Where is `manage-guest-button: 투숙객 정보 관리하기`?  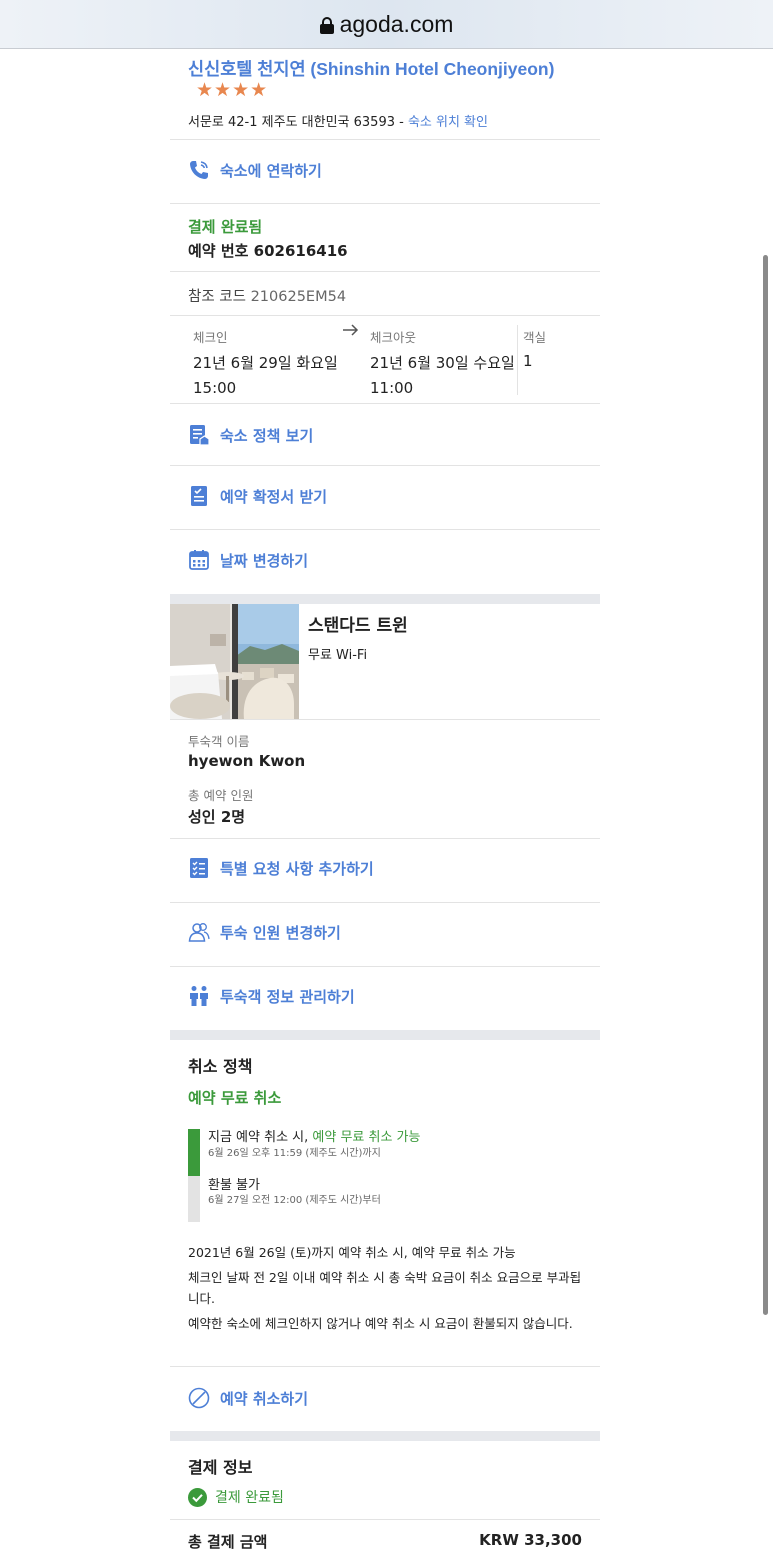 manage-guest-button: 투숙객 정보 관리하기 is located at coordinates (271, 996).